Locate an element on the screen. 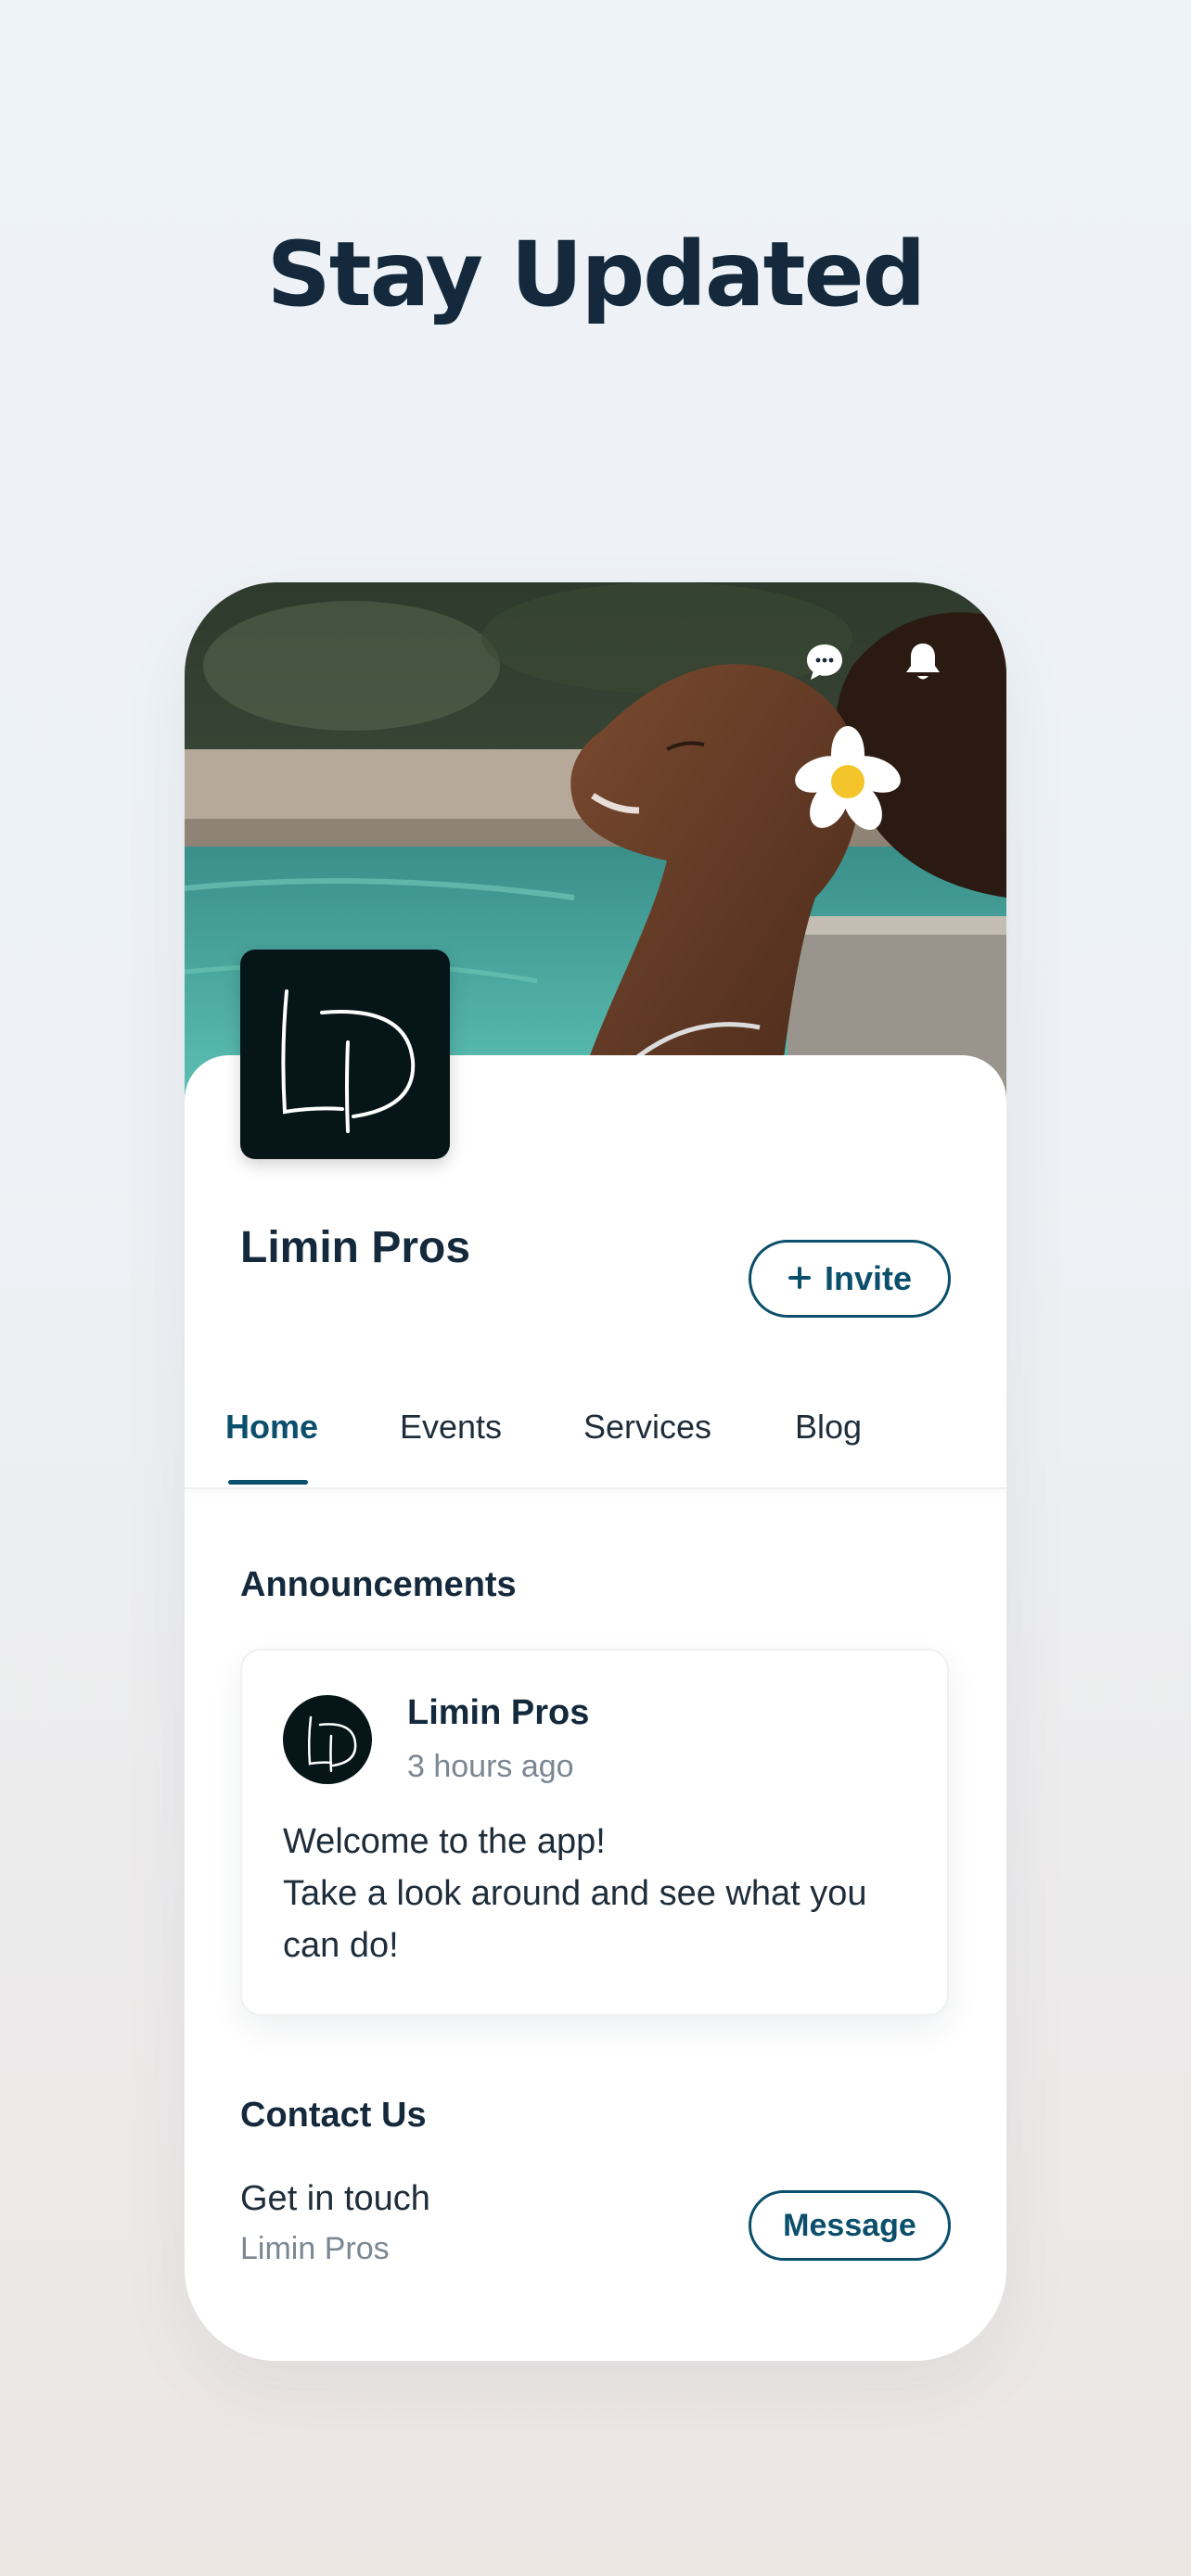 Image resolution: width=1191 pixels, height=2576 pixels. tab-services: Services is located at coordinates (647, 1443).